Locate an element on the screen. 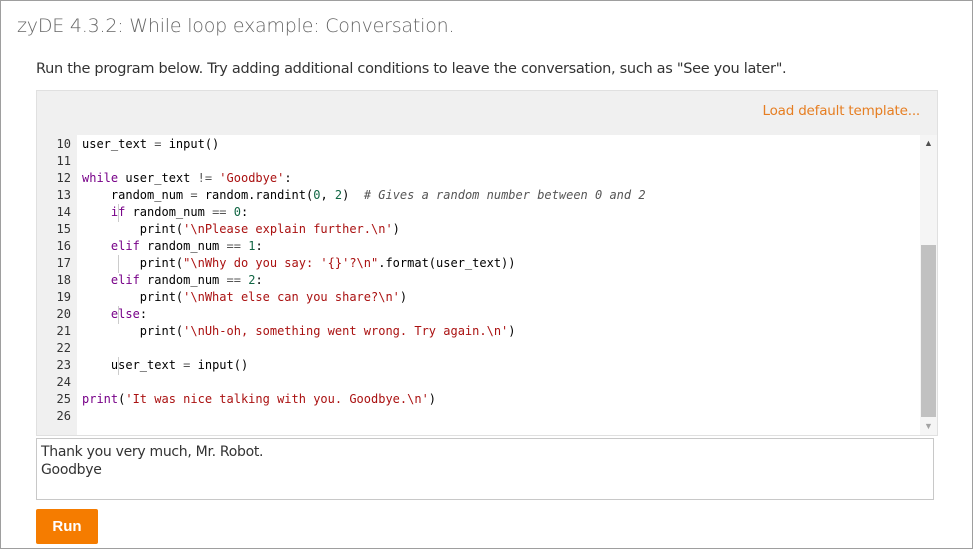 The height and width of the screenshot is (549, 973). code-line: 12 while user_text != 'Goodbye': is located at coordinates (478, 178).